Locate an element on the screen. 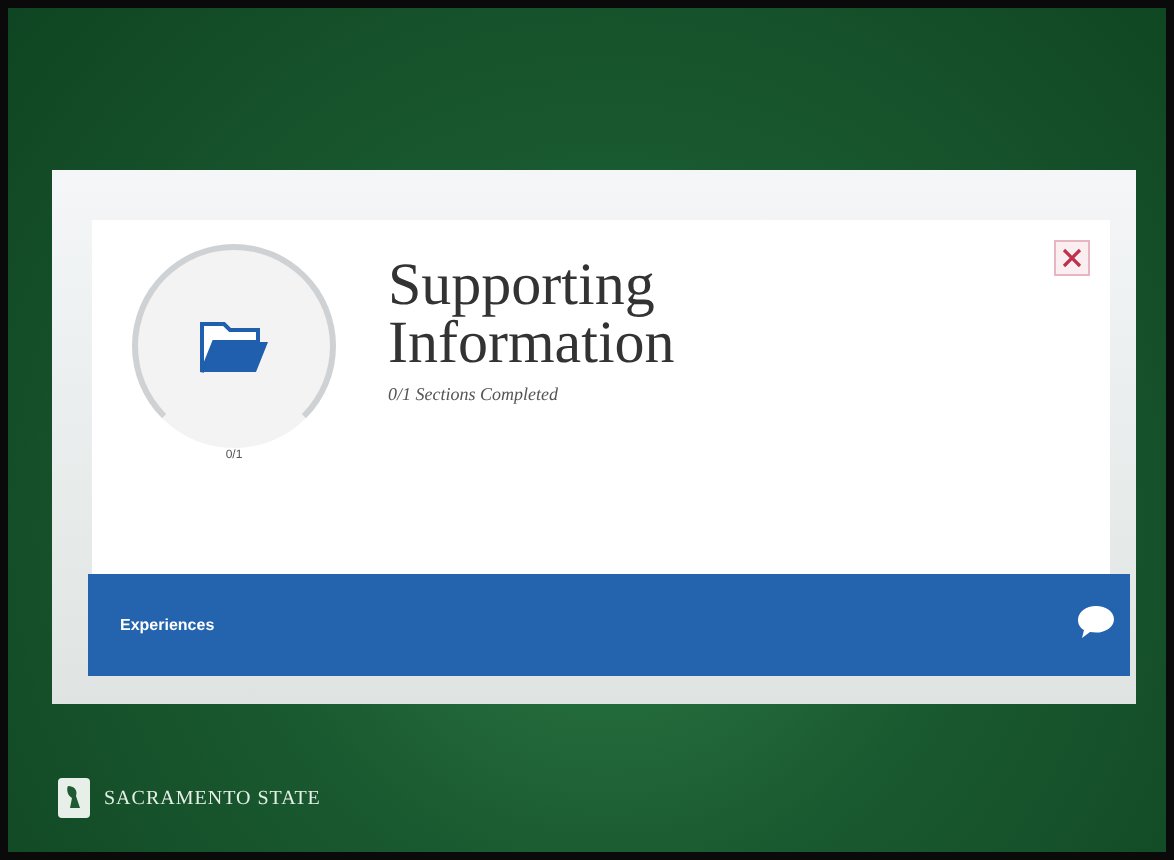 This screenshot has width=1174, height=860. sections-completed-text: 0/1 Sections Completed is located at coordinates (474, 394).